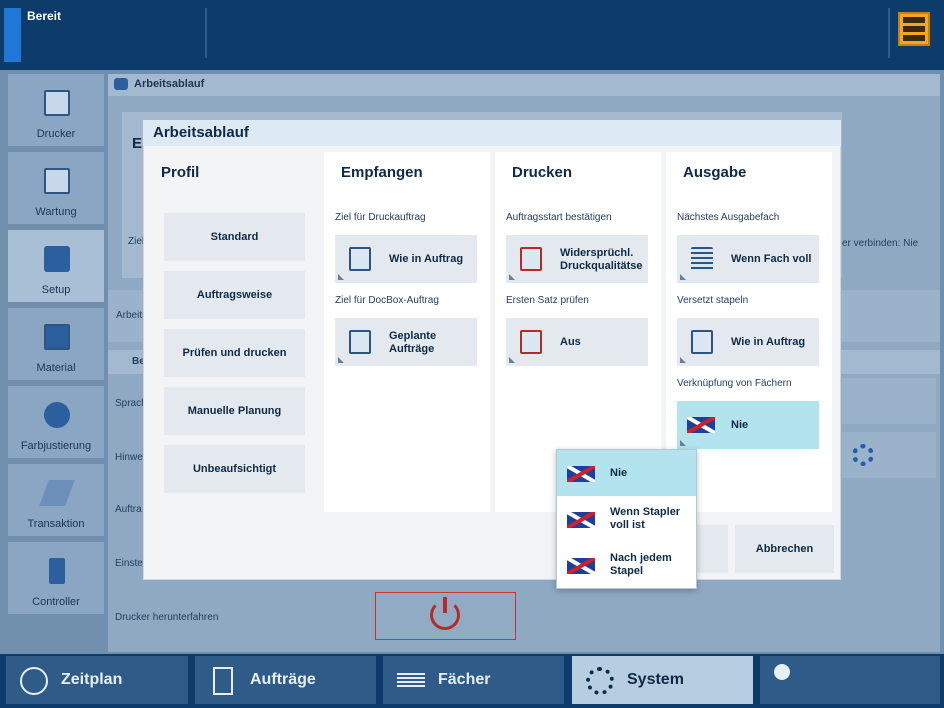  Describe the element at coordinates (641, 558) in the screenshot. I see `option-line: Nach jedem` at that location.